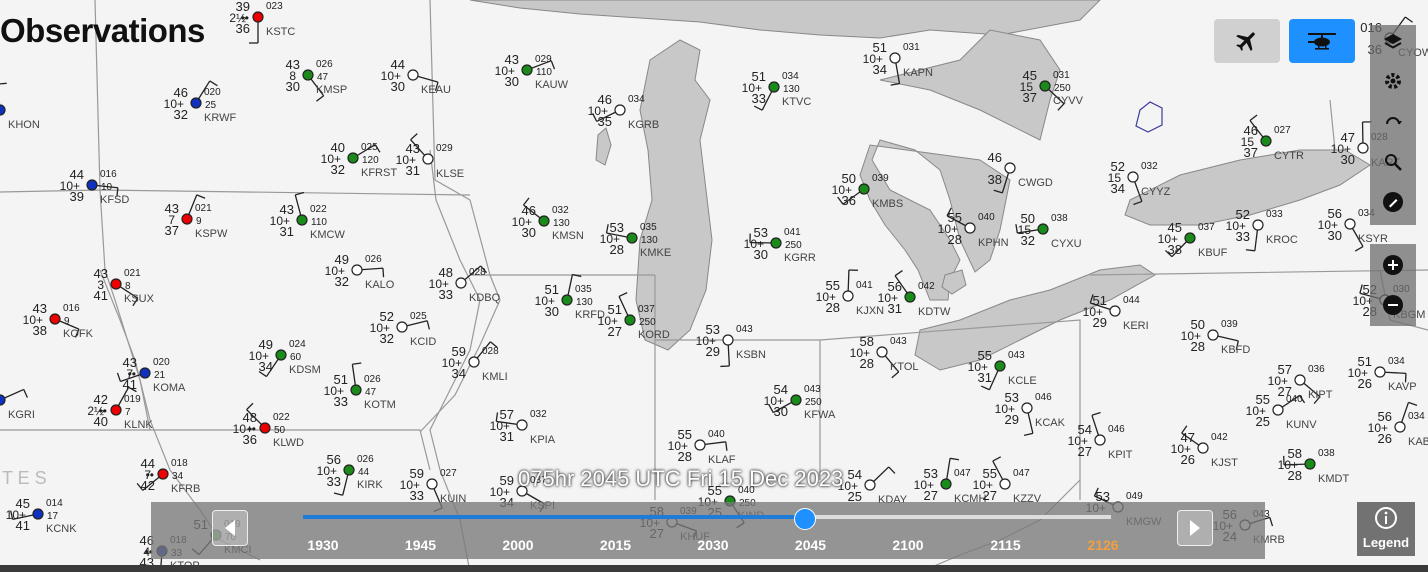  What do you see at coordinates (1066, 244) in the screenshot?
I see `station-id: CYXU` at bounding box center [1066, 244].